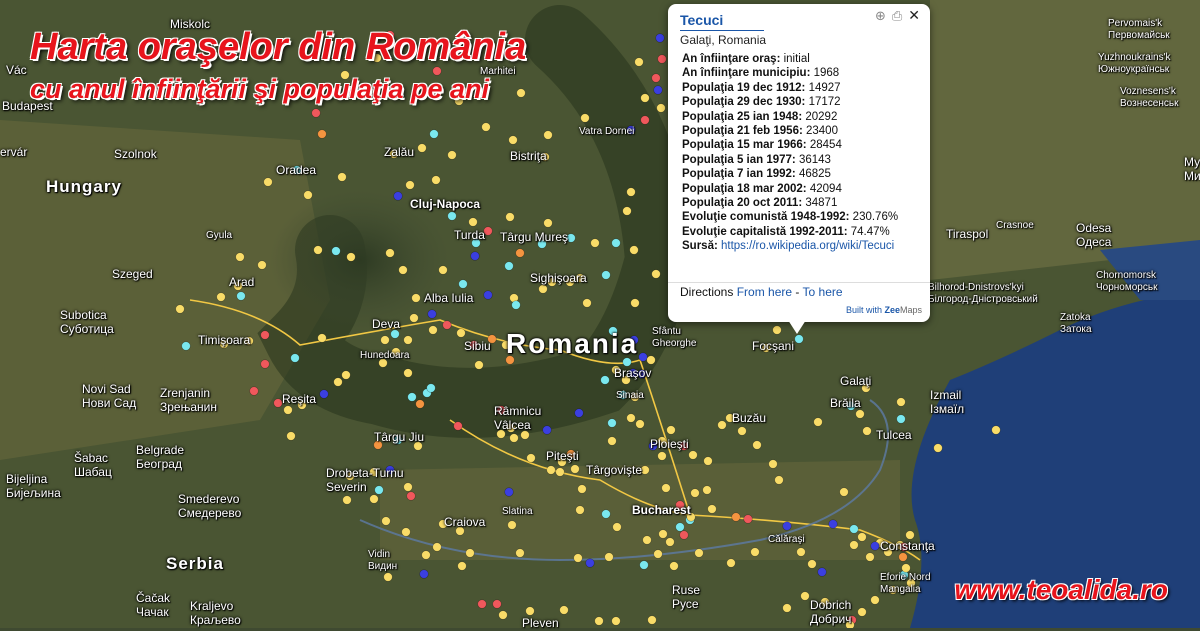  What do you see at coordinates (884, 310) in the screenshot?
I see `built-with-zeemaps: Built with ZeeMaps` at bounding box center [884, 310].